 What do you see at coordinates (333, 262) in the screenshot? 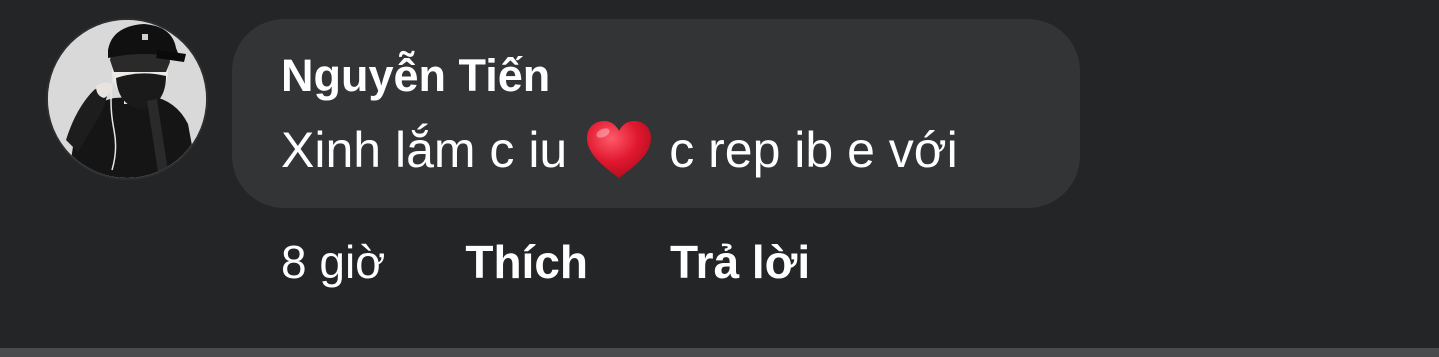
I see `comment-timestamp: 8 giờ` at bounding box center [333, 262].